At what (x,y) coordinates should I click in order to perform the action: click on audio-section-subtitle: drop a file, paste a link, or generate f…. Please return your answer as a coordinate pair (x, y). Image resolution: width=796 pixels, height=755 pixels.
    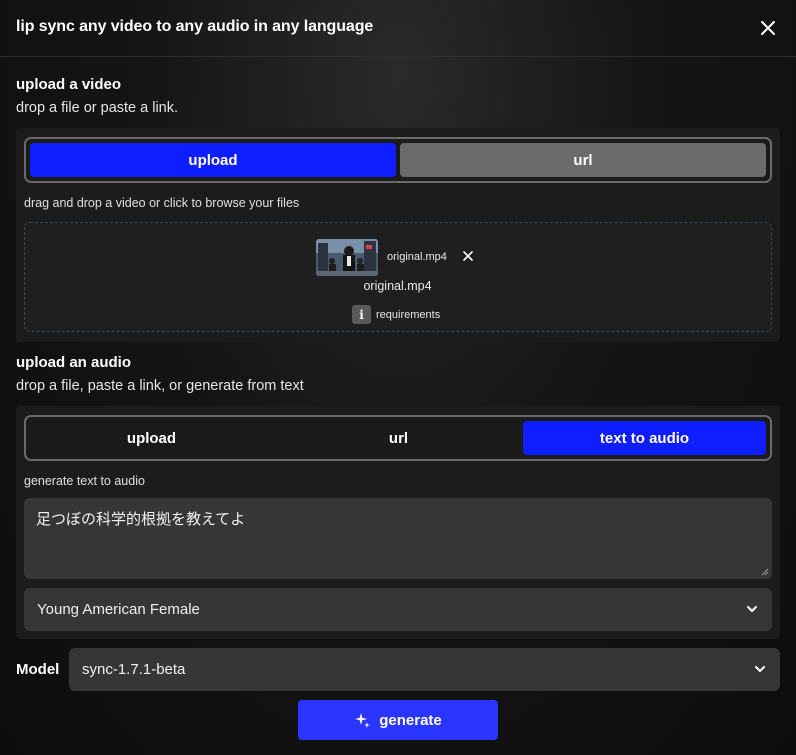
    Looking at the image, I should click on (160, 386).